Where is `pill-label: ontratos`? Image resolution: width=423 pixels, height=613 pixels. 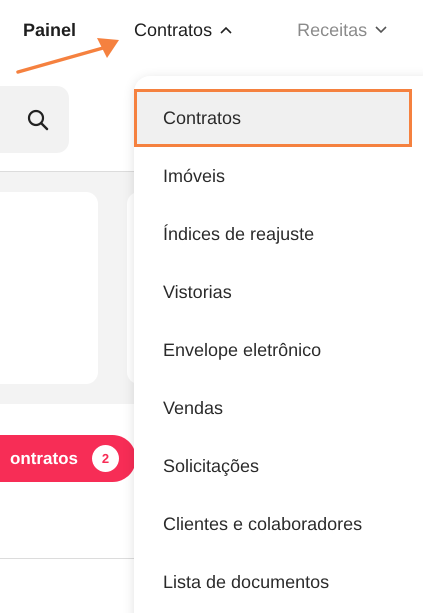 pill-label: ontratos is located at coordinates (44, 459).